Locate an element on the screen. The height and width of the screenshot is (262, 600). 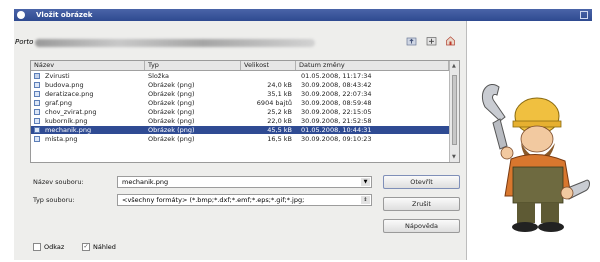
file-size: 22,0 kB is located at coordinates (279, 121).